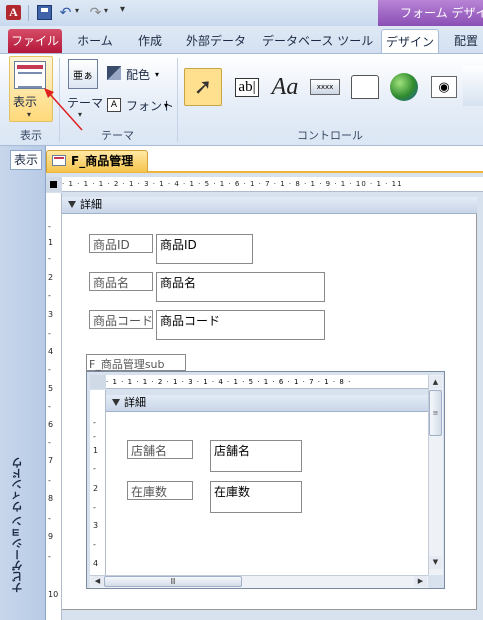  I want to click on label-product-code: 商品コード, so click(121, 319).